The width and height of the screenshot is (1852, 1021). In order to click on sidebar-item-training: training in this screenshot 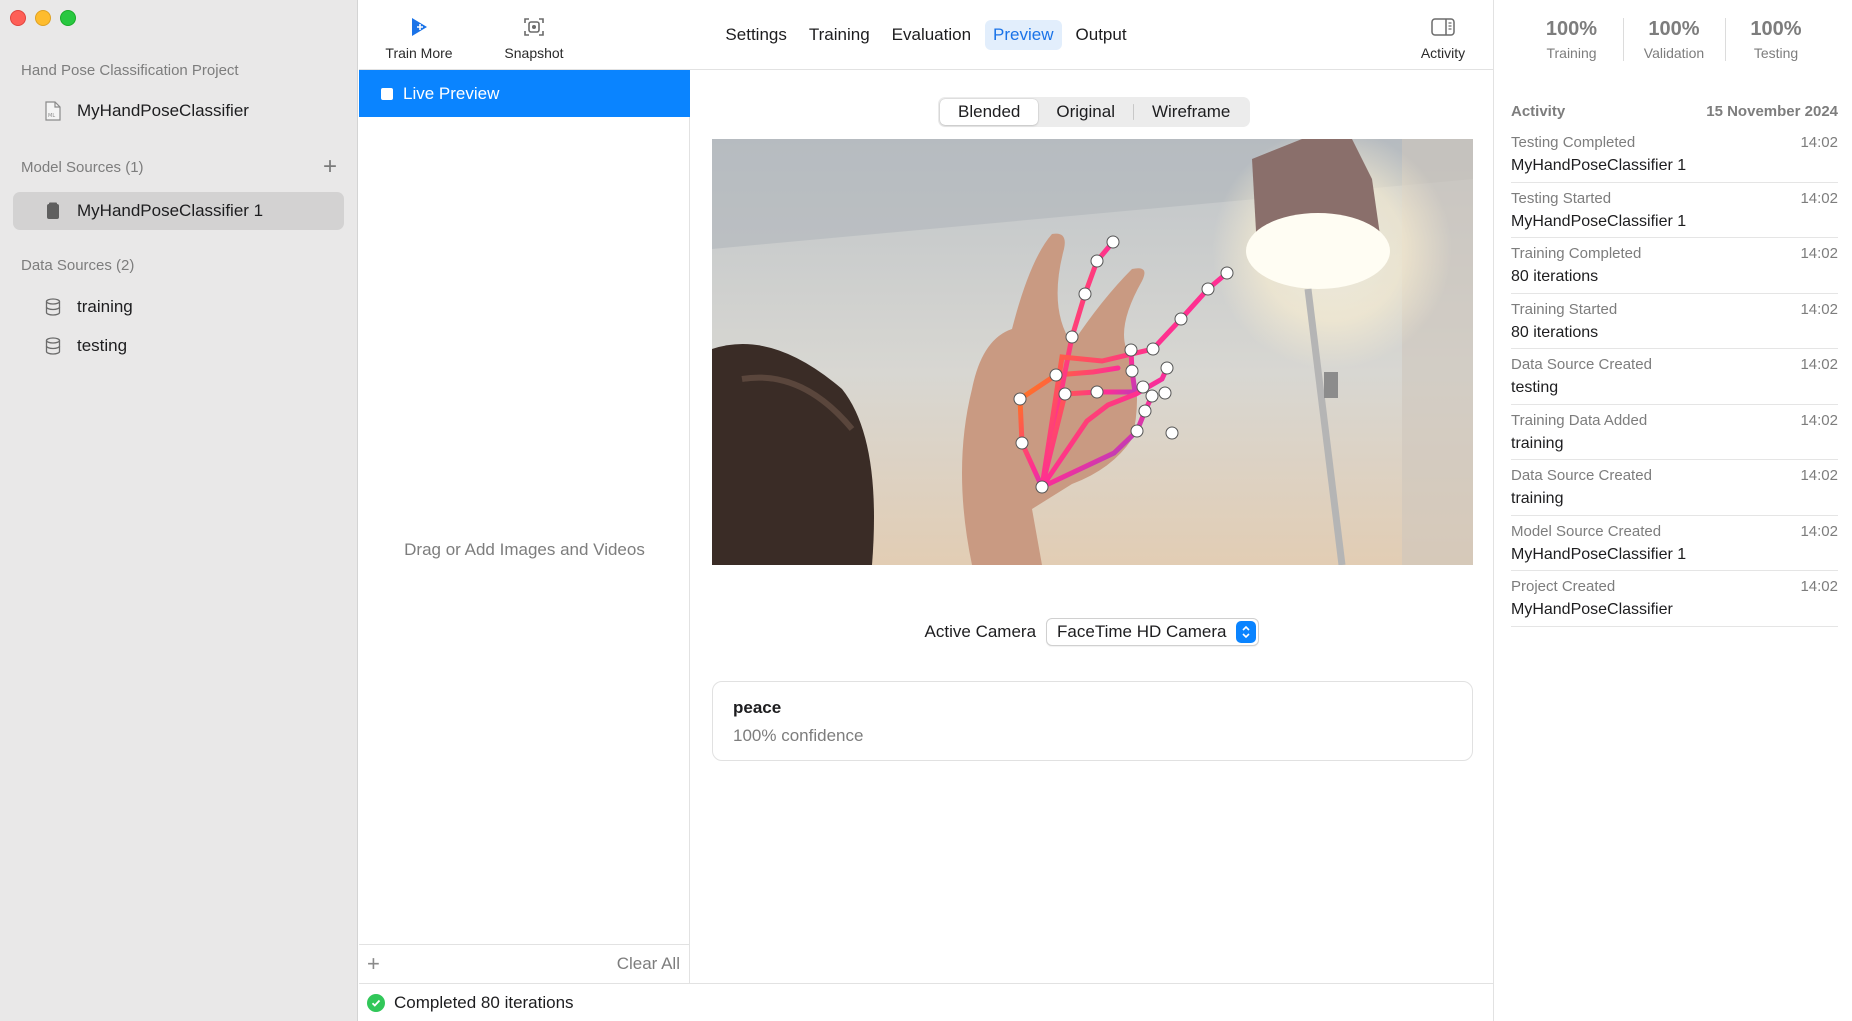, I will do `click(178, 307)`.